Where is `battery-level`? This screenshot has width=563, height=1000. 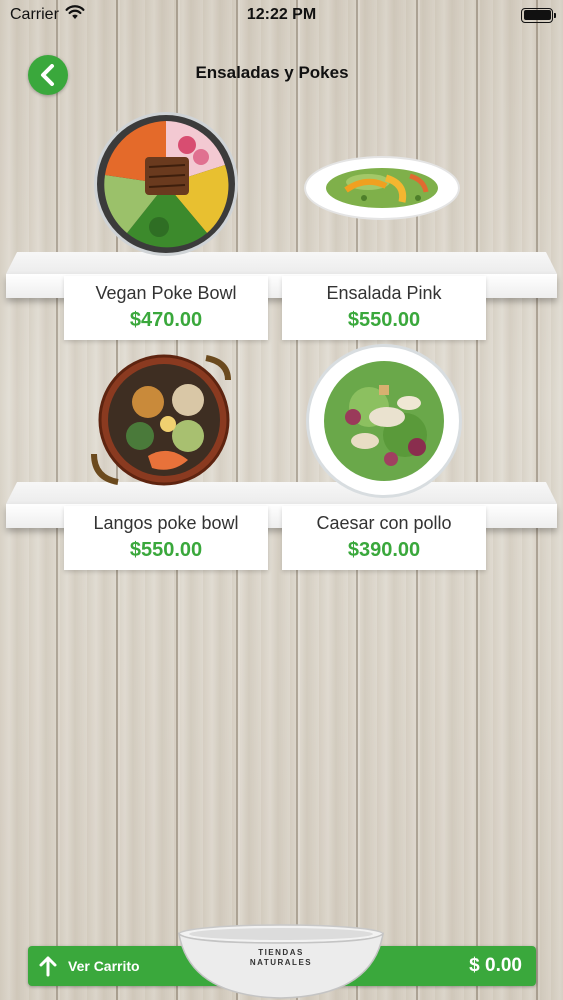
battery-level is located at coordinates (537, 15).